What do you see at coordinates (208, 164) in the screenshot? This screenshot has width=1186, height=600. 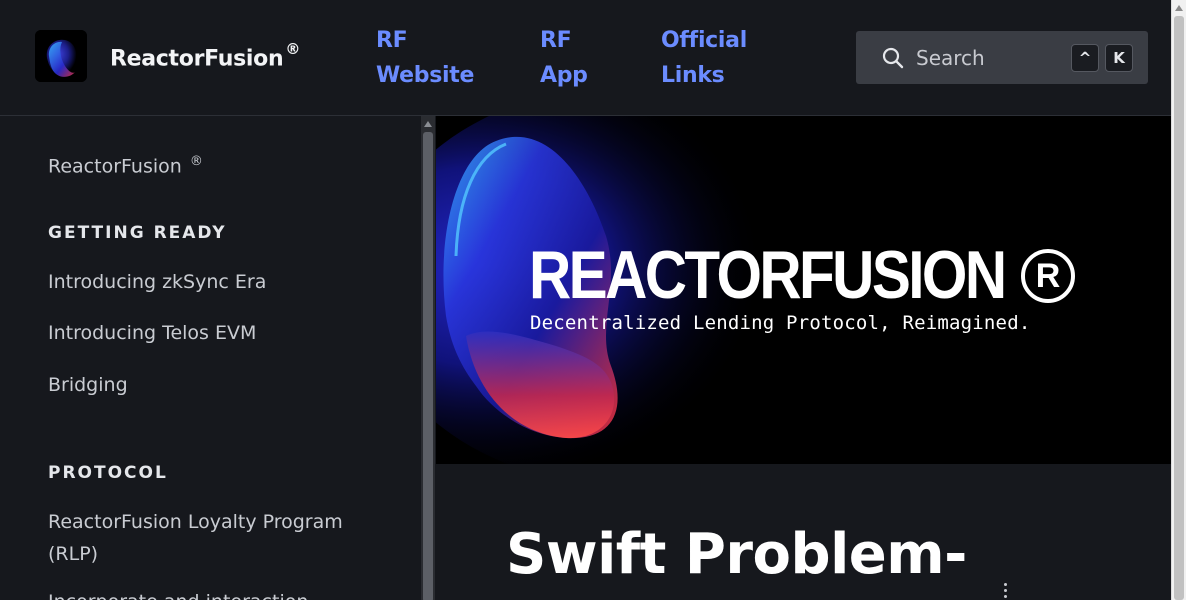 I see `sidebar-item-reactorfusion: ReactorFusion ®` at bounding box center [208, 164].